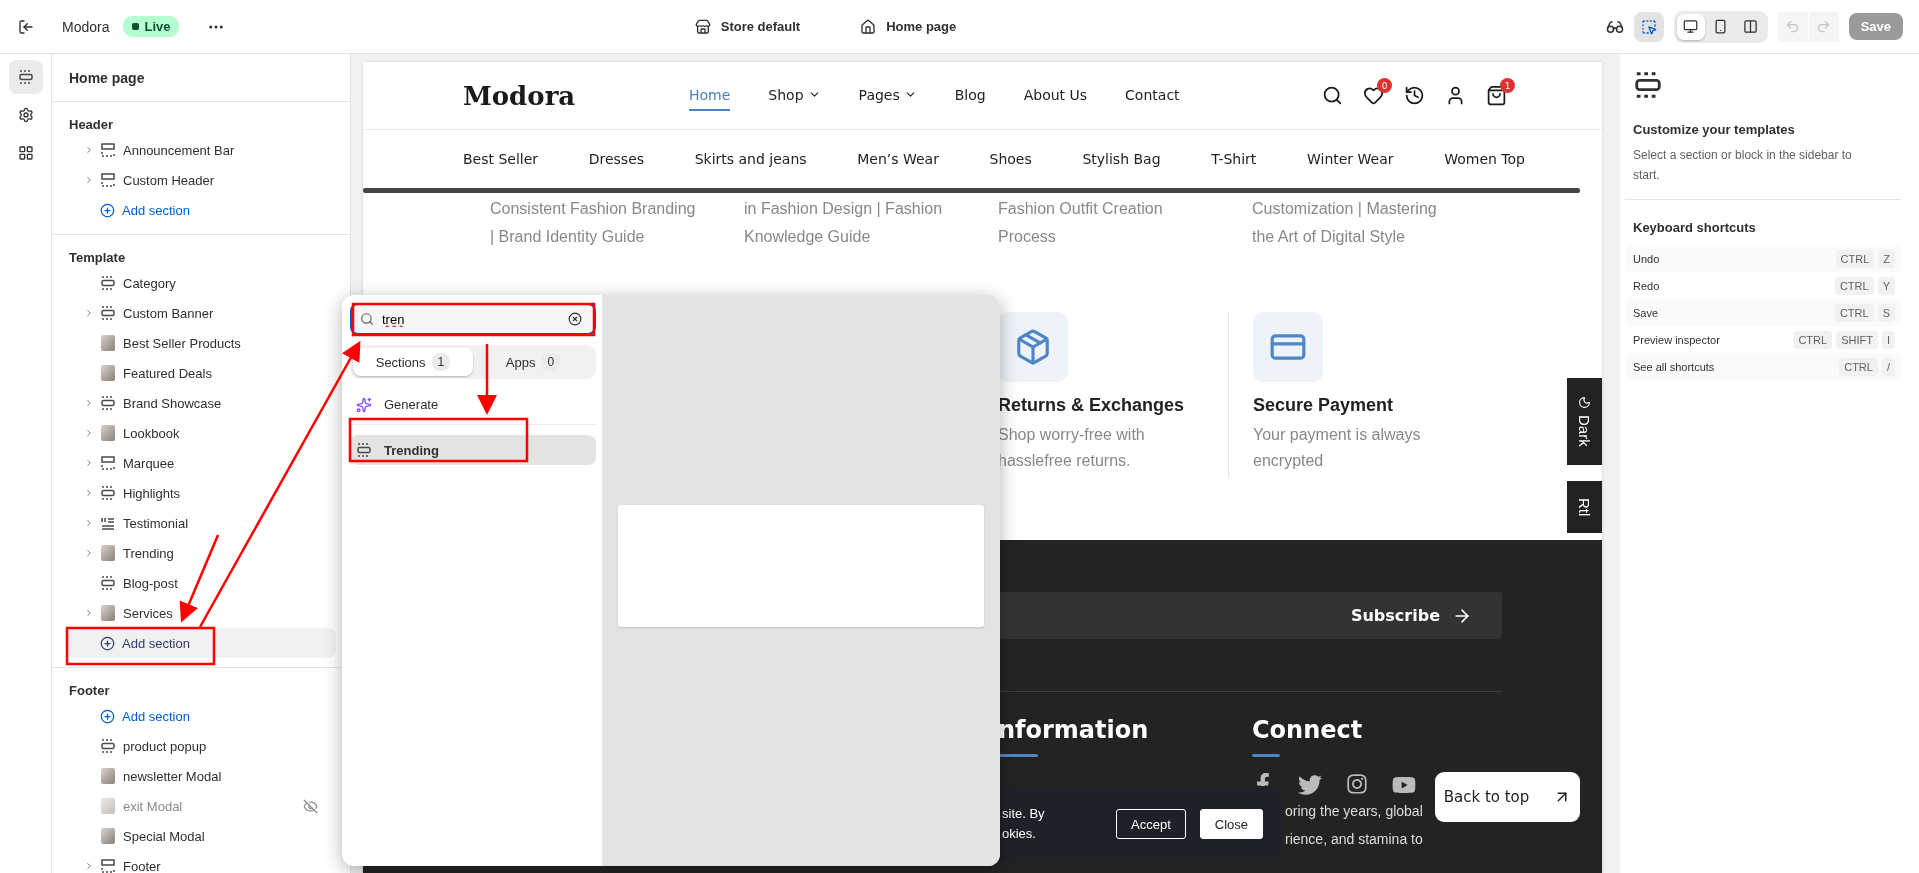 Image resolution: width=1919 pixels, height=873 pixels. What do you see at coordinates (1411, 615) in the screenshot?
I see `subscribe-button: Subscribe` at bounding box center [1411, 615].